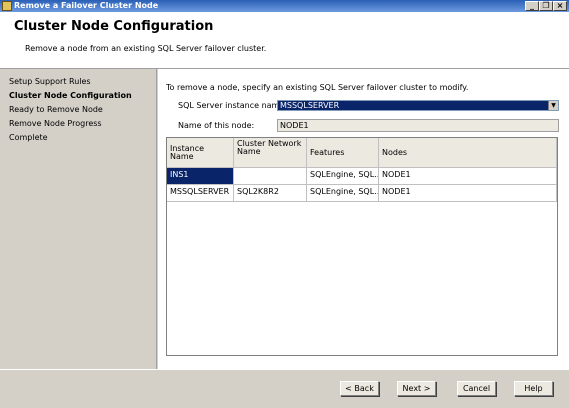 This screenshot has height=408, width=569. What do you see at coordinates (468, 153) in the screenshot?
I see `column-header-nodes: Nodes` at bounding box center [468, 153].